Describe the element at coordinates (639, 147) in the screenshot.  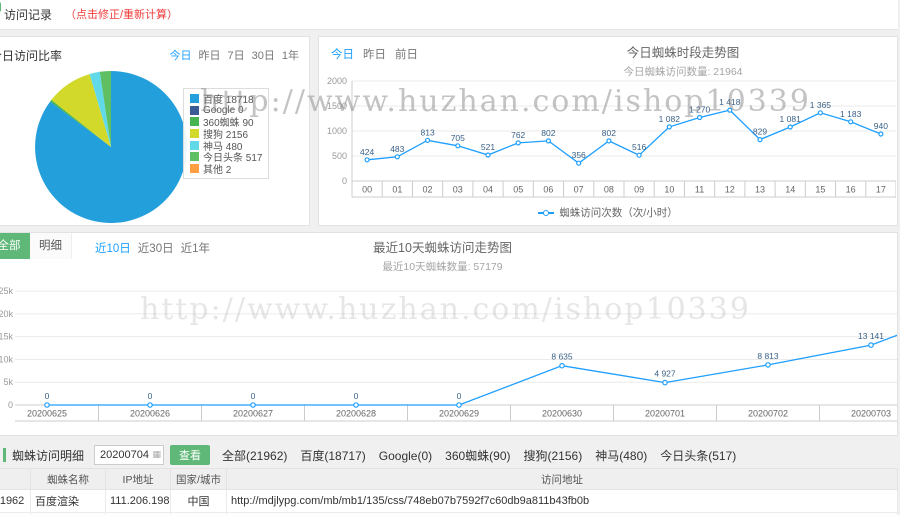
I see `svg-text: 516` at that location.